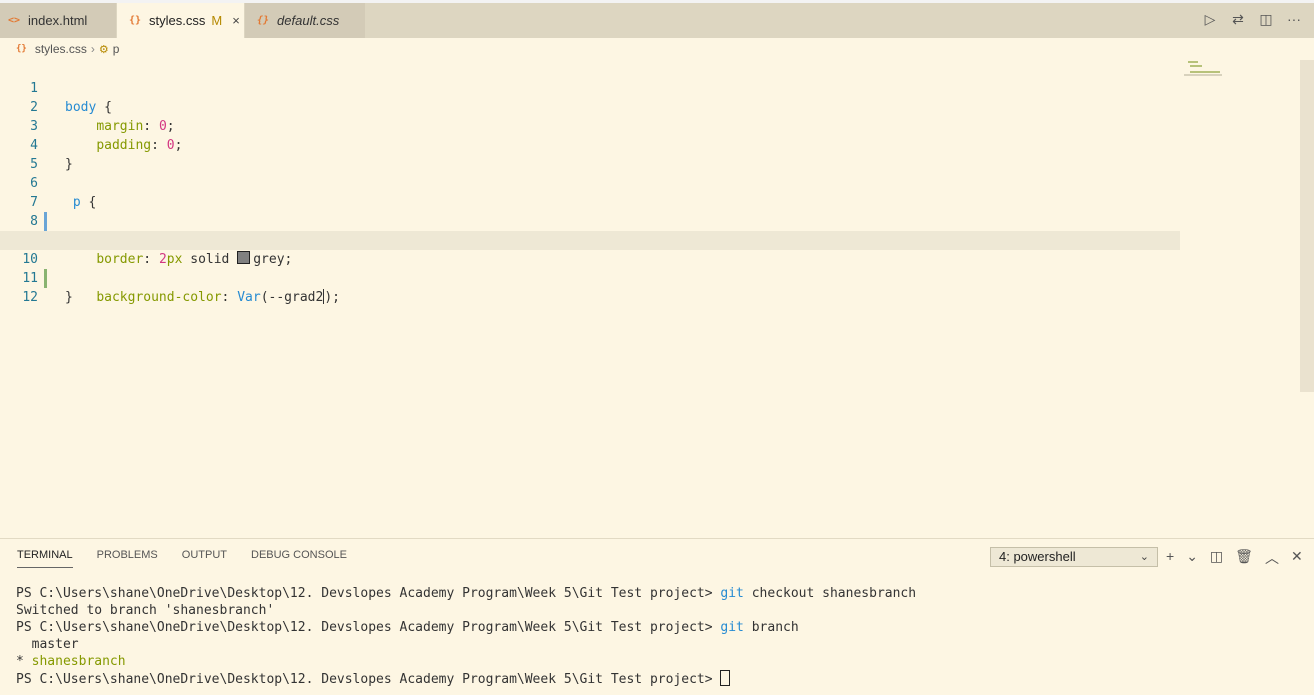 This screenshot has width=1314, height=695. I want to click on breadcrumb: {} styles.css › ⚙ p, so click(67, 49).